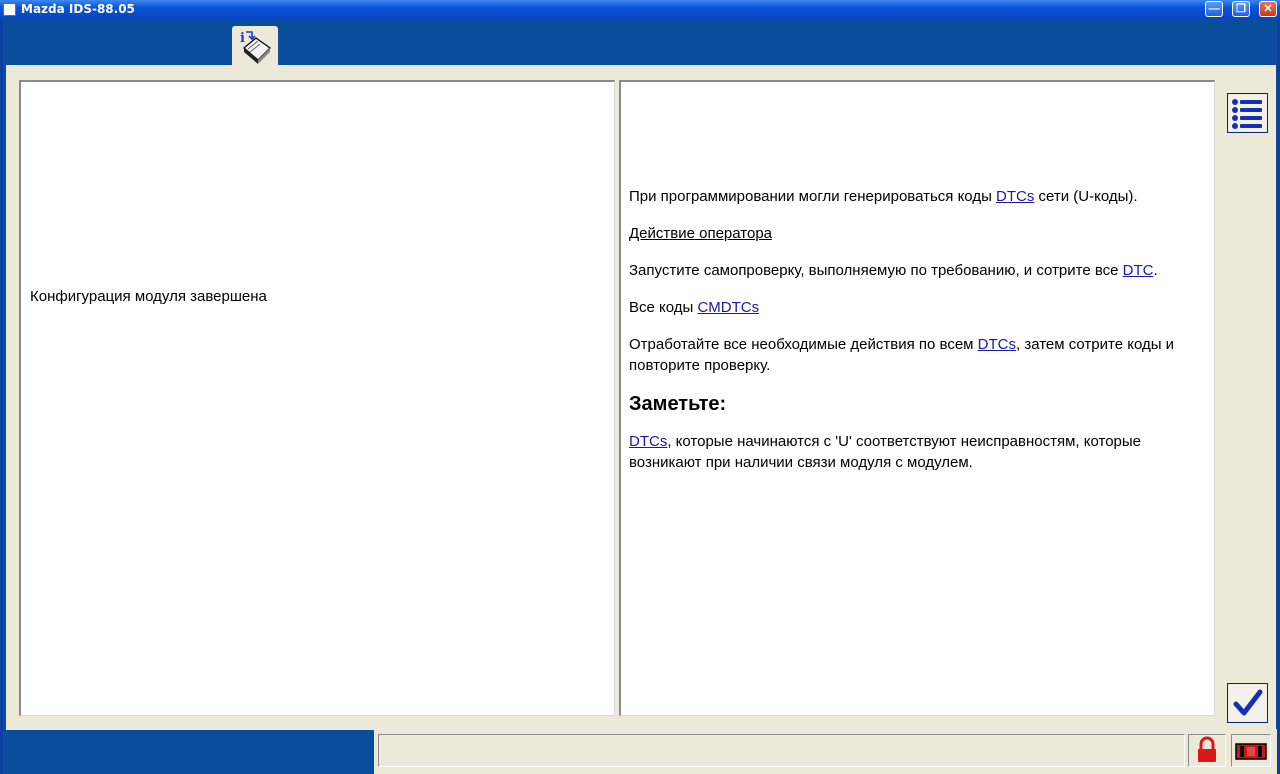 The image size is (1280, 774). I want to click on lock-status, so click(1207, 750).